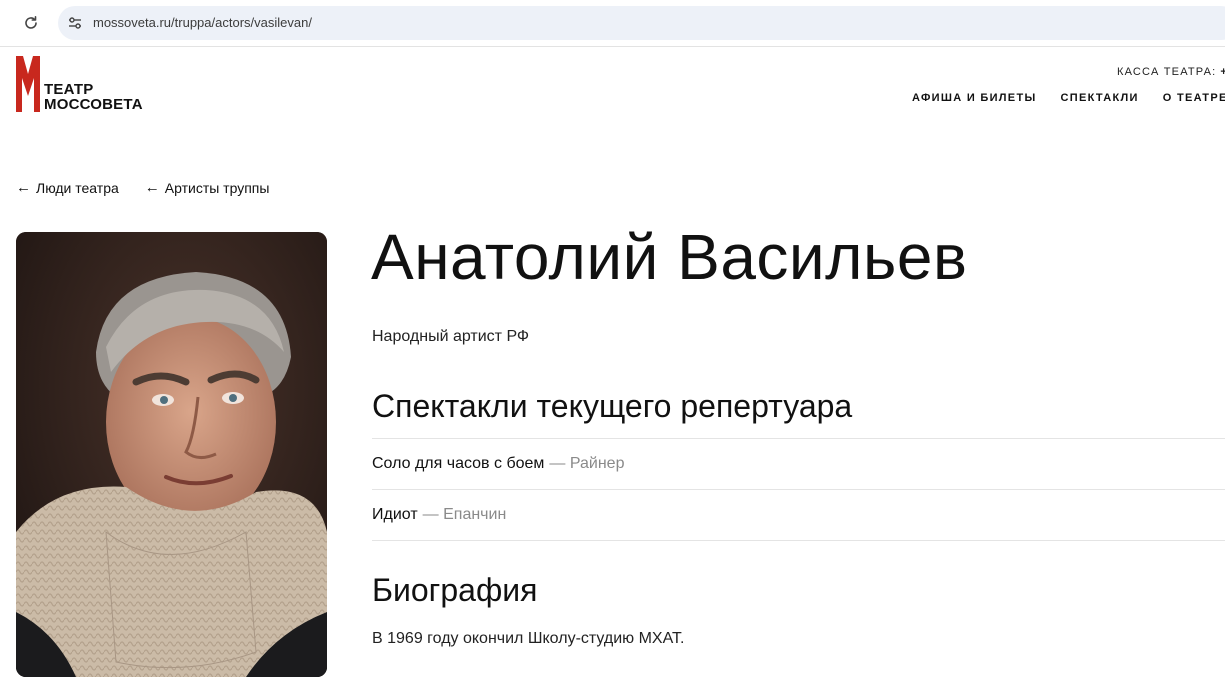  Describe the element at coordinates (669, 257) in the screenshot. I see `actor-name: Анатолий Васильев` at that location.